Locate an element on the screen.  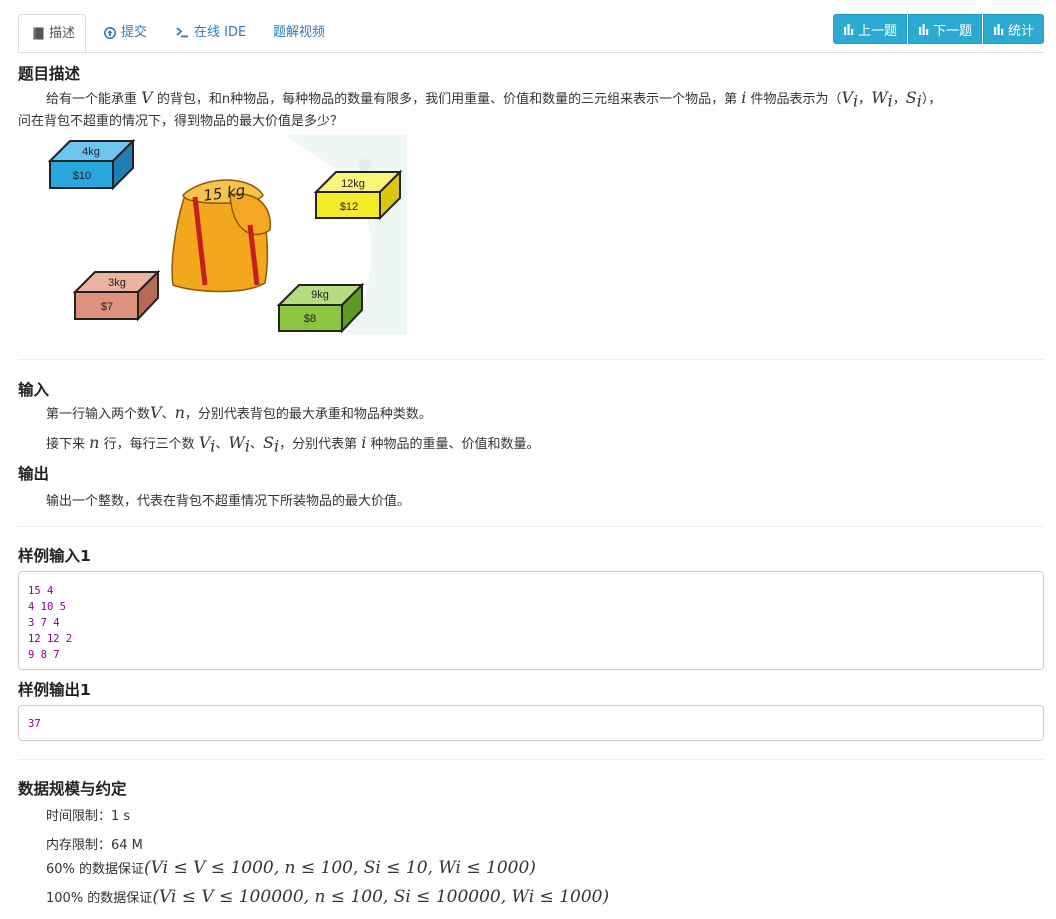
text-segment: ，分别代表第 is located at coordinates (320, 444).